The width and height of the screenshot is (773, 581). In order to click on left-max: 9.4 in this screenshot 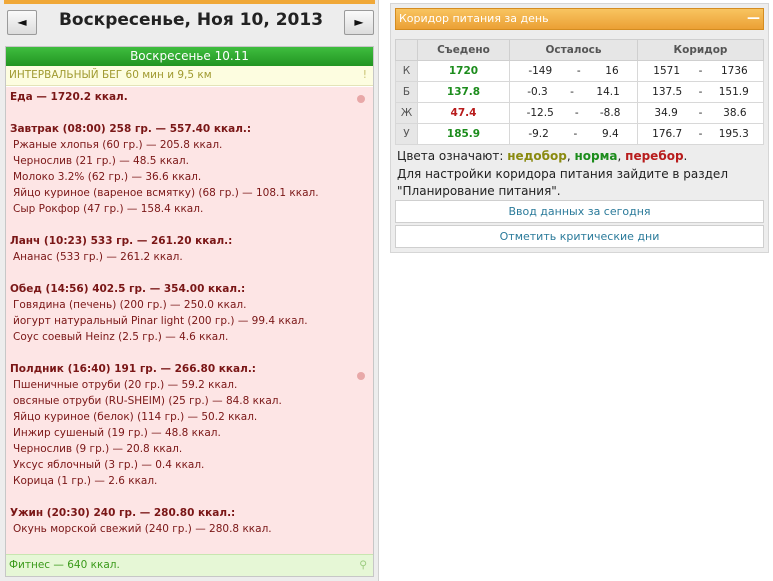, I will do `click(610, 134)`.